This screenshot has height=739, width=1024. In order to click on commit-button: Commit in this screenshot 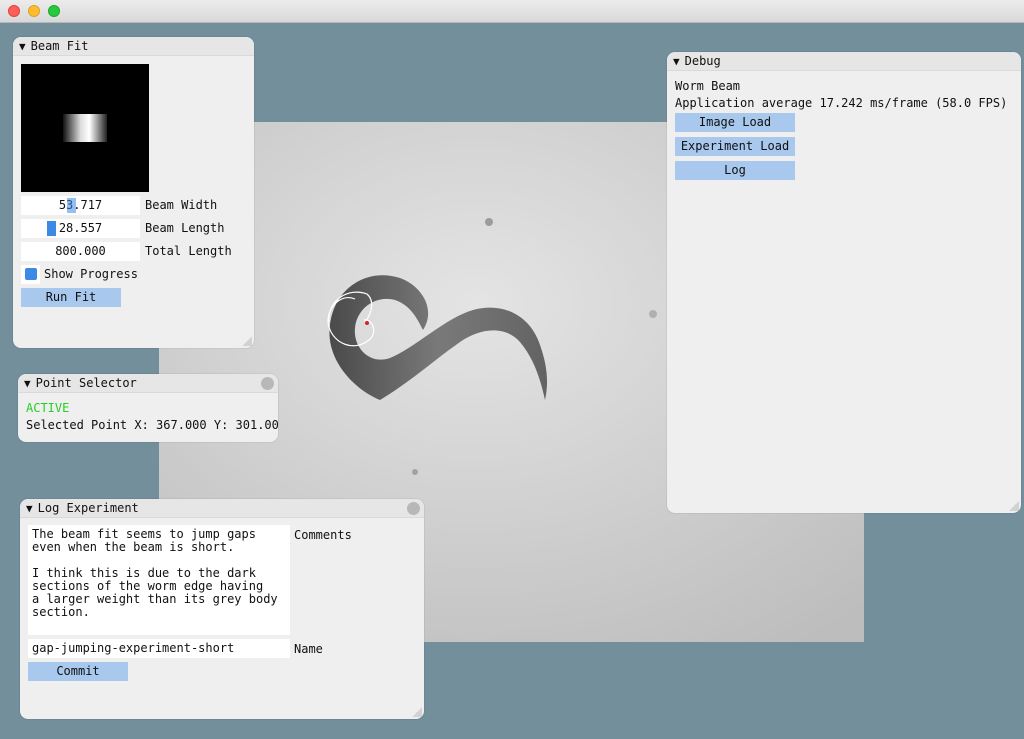, I will do `click(78, 671)`.